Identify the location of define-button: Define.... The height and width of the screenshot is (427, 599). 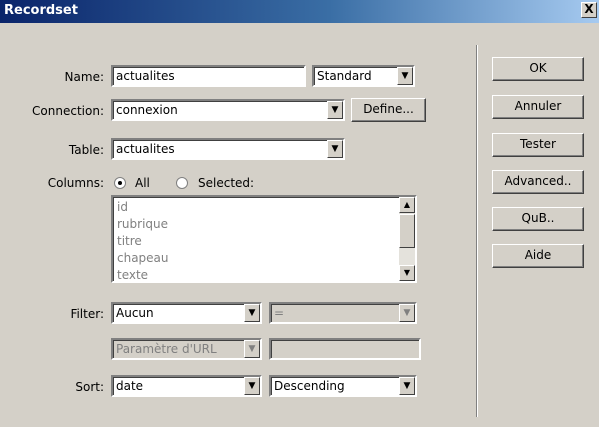
(388, 110).